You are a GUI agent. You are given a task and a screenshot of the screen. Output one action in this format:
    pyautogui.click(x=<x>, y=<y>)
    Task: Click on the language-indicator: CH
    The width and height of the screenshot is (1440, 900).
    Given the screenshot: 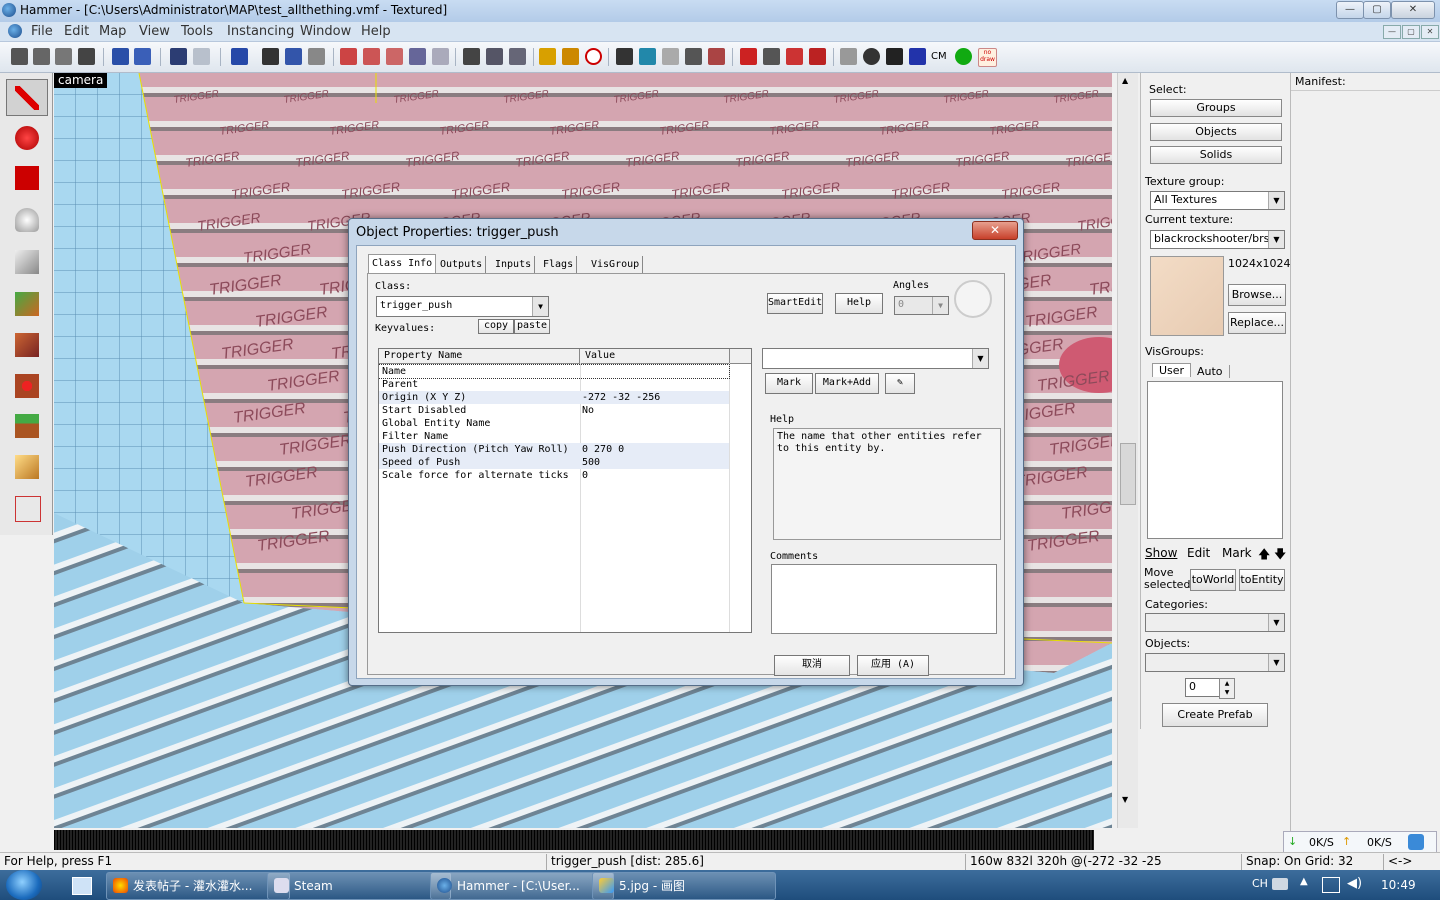 What is the action you would take?
    pyautogui.click(x=1260, y=883)
    